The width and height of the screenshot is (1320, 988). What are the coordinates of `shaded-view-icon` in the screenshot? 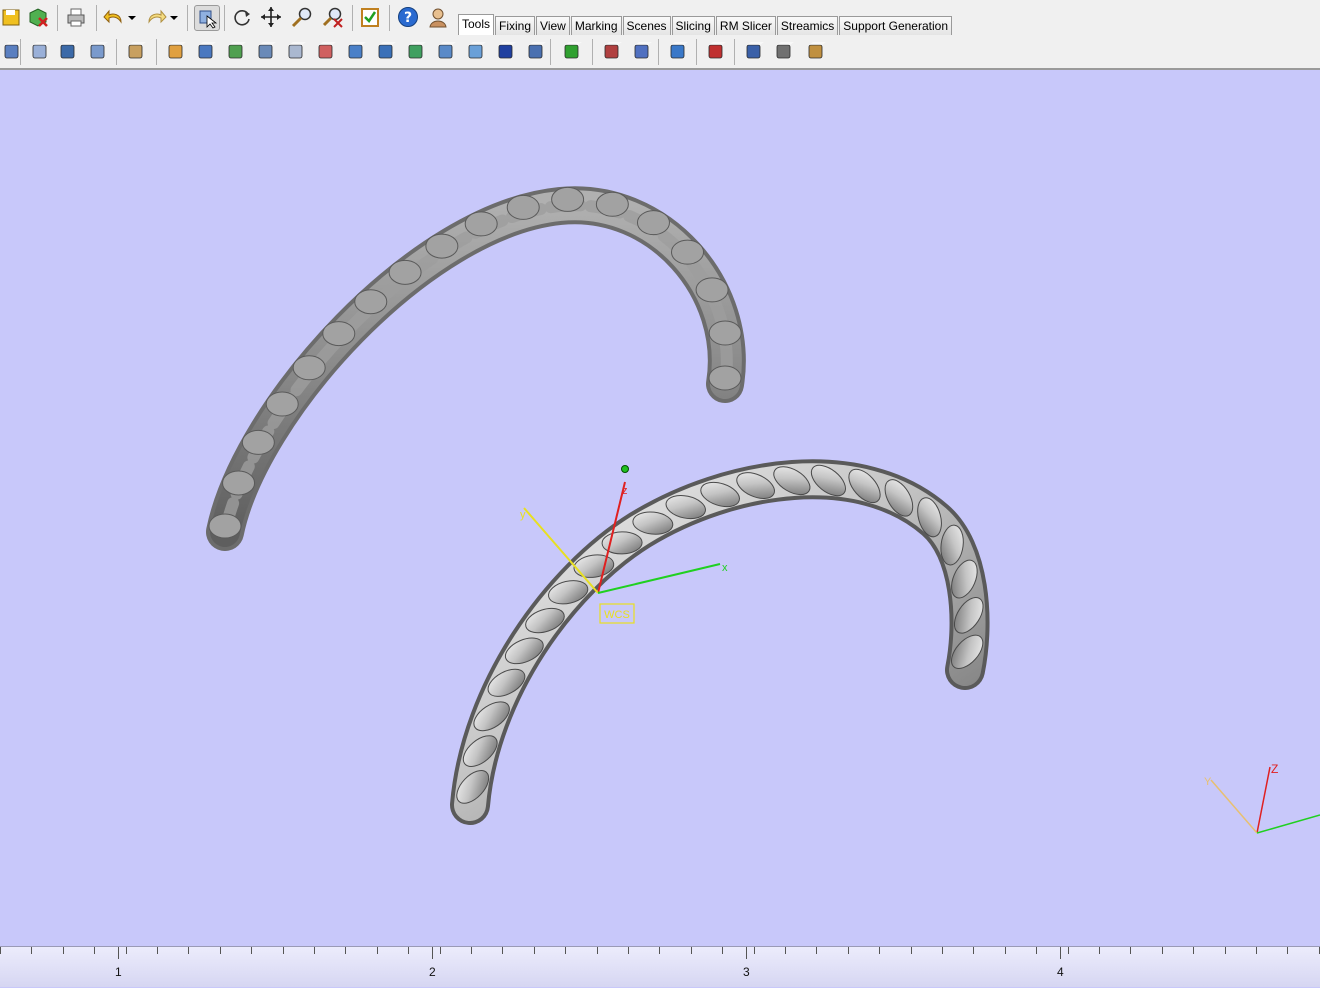 It's located at (536, 51).